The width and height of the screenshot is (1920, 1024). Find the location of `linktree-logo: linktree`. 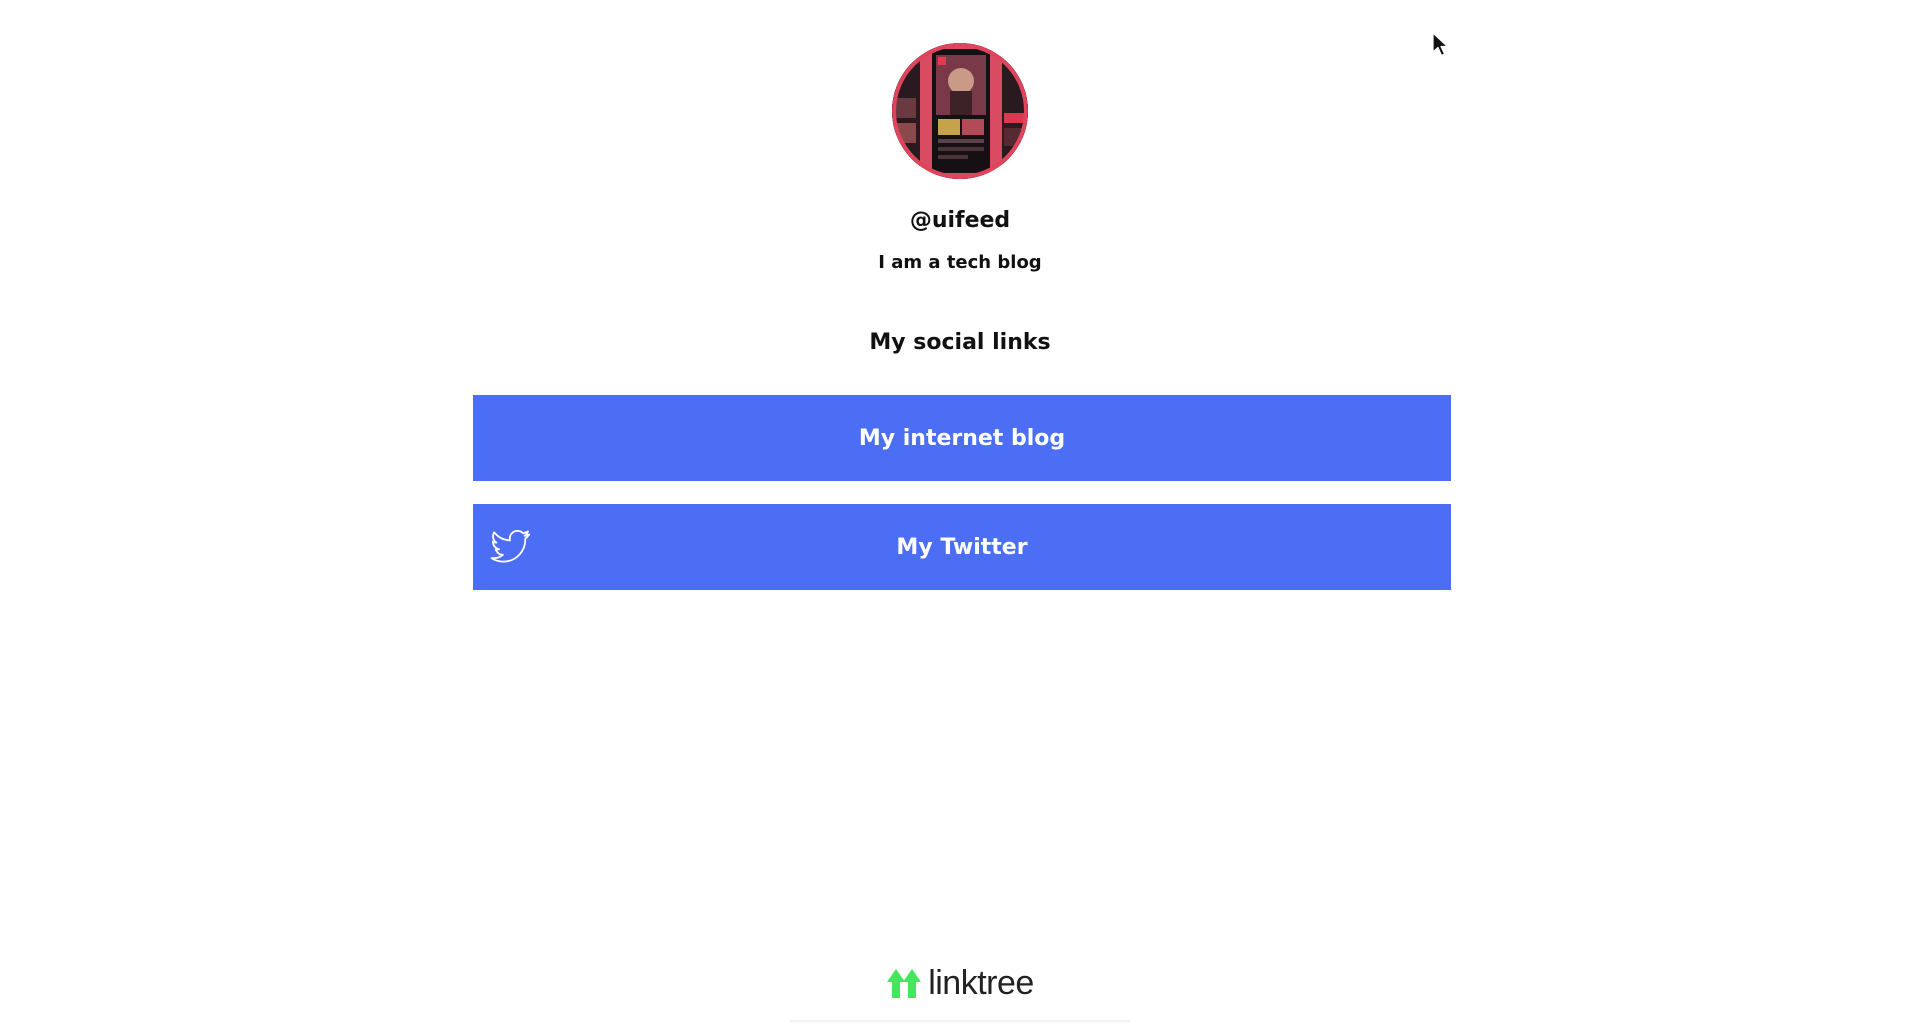

linktree-logo: linktree is located at coordinates (960, 983).